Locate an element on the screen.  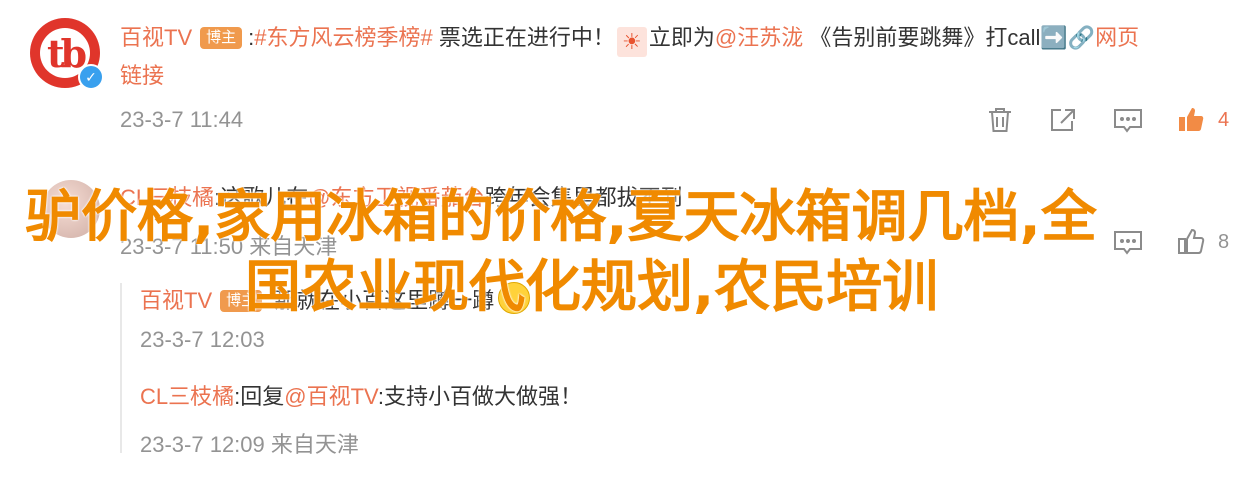
thumbs-up-filled-icon is located at coordinates (1191, 119).